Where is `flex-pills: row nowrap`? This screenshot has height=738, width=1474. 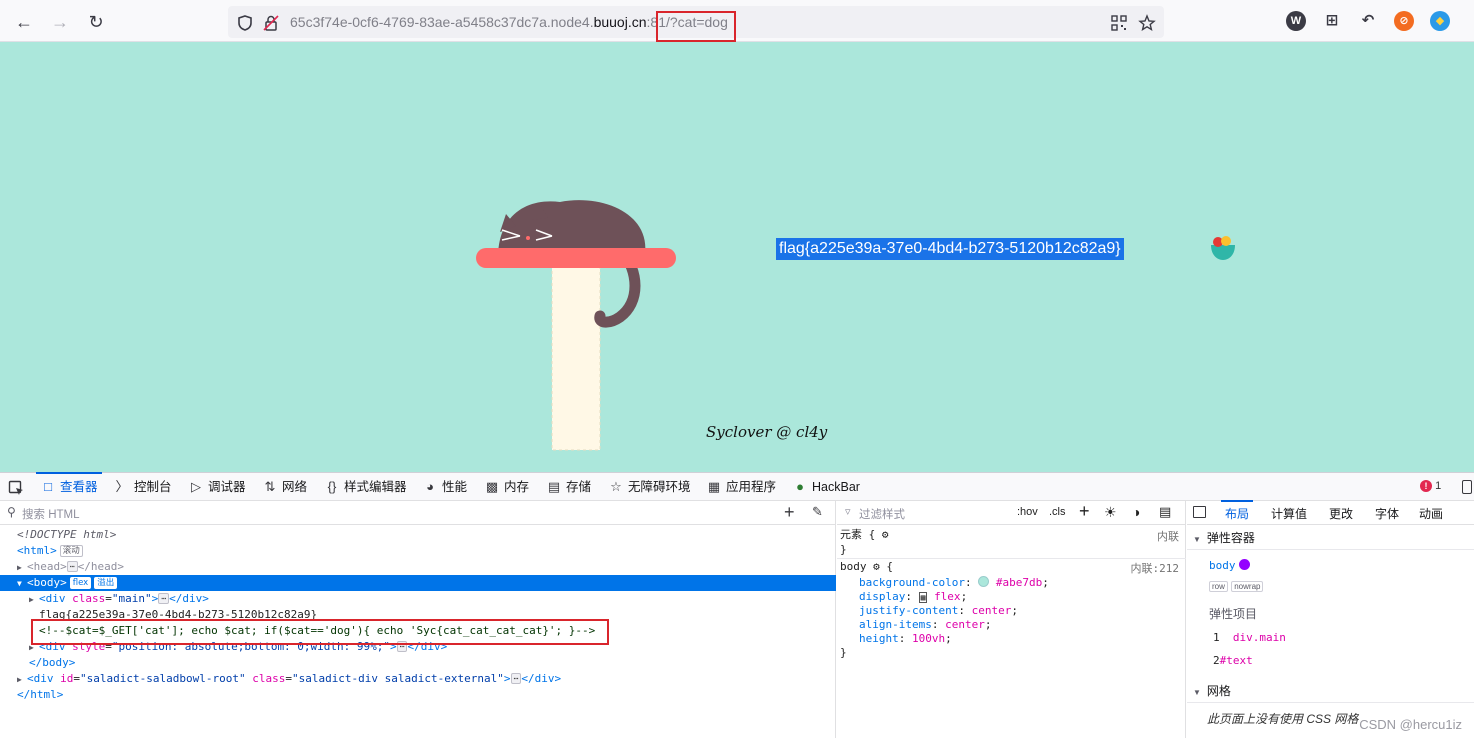 flex-pills: row nowrap is located at coordinates (1236, 585).